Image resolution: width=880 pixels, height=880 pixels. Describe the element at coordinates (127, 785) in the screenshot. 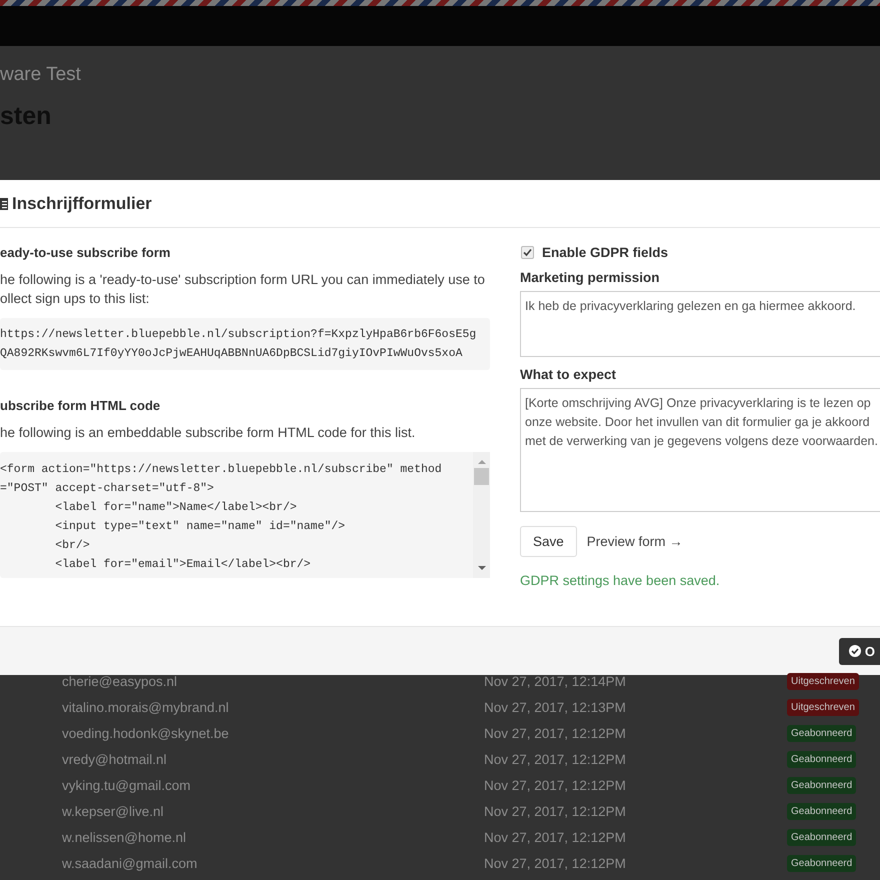

I see `email-cell-text: vyking.tu@gmail.com` at that location.